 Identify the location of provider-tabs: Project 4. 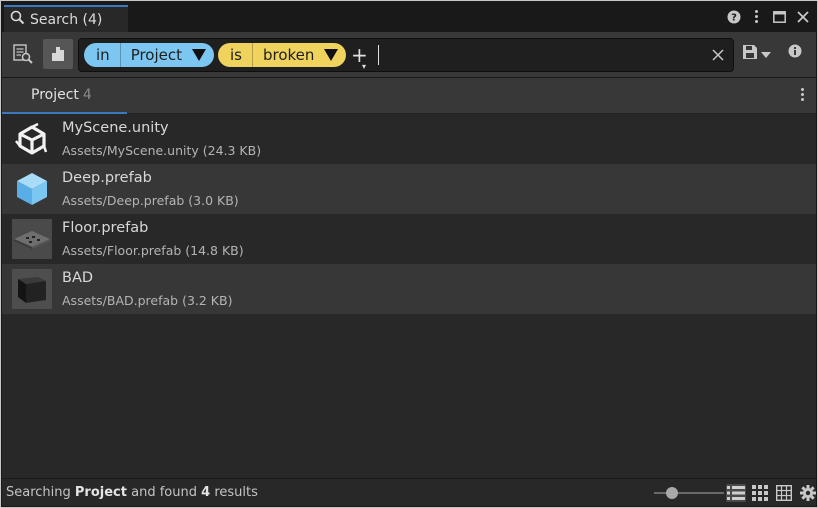
(409, 96).